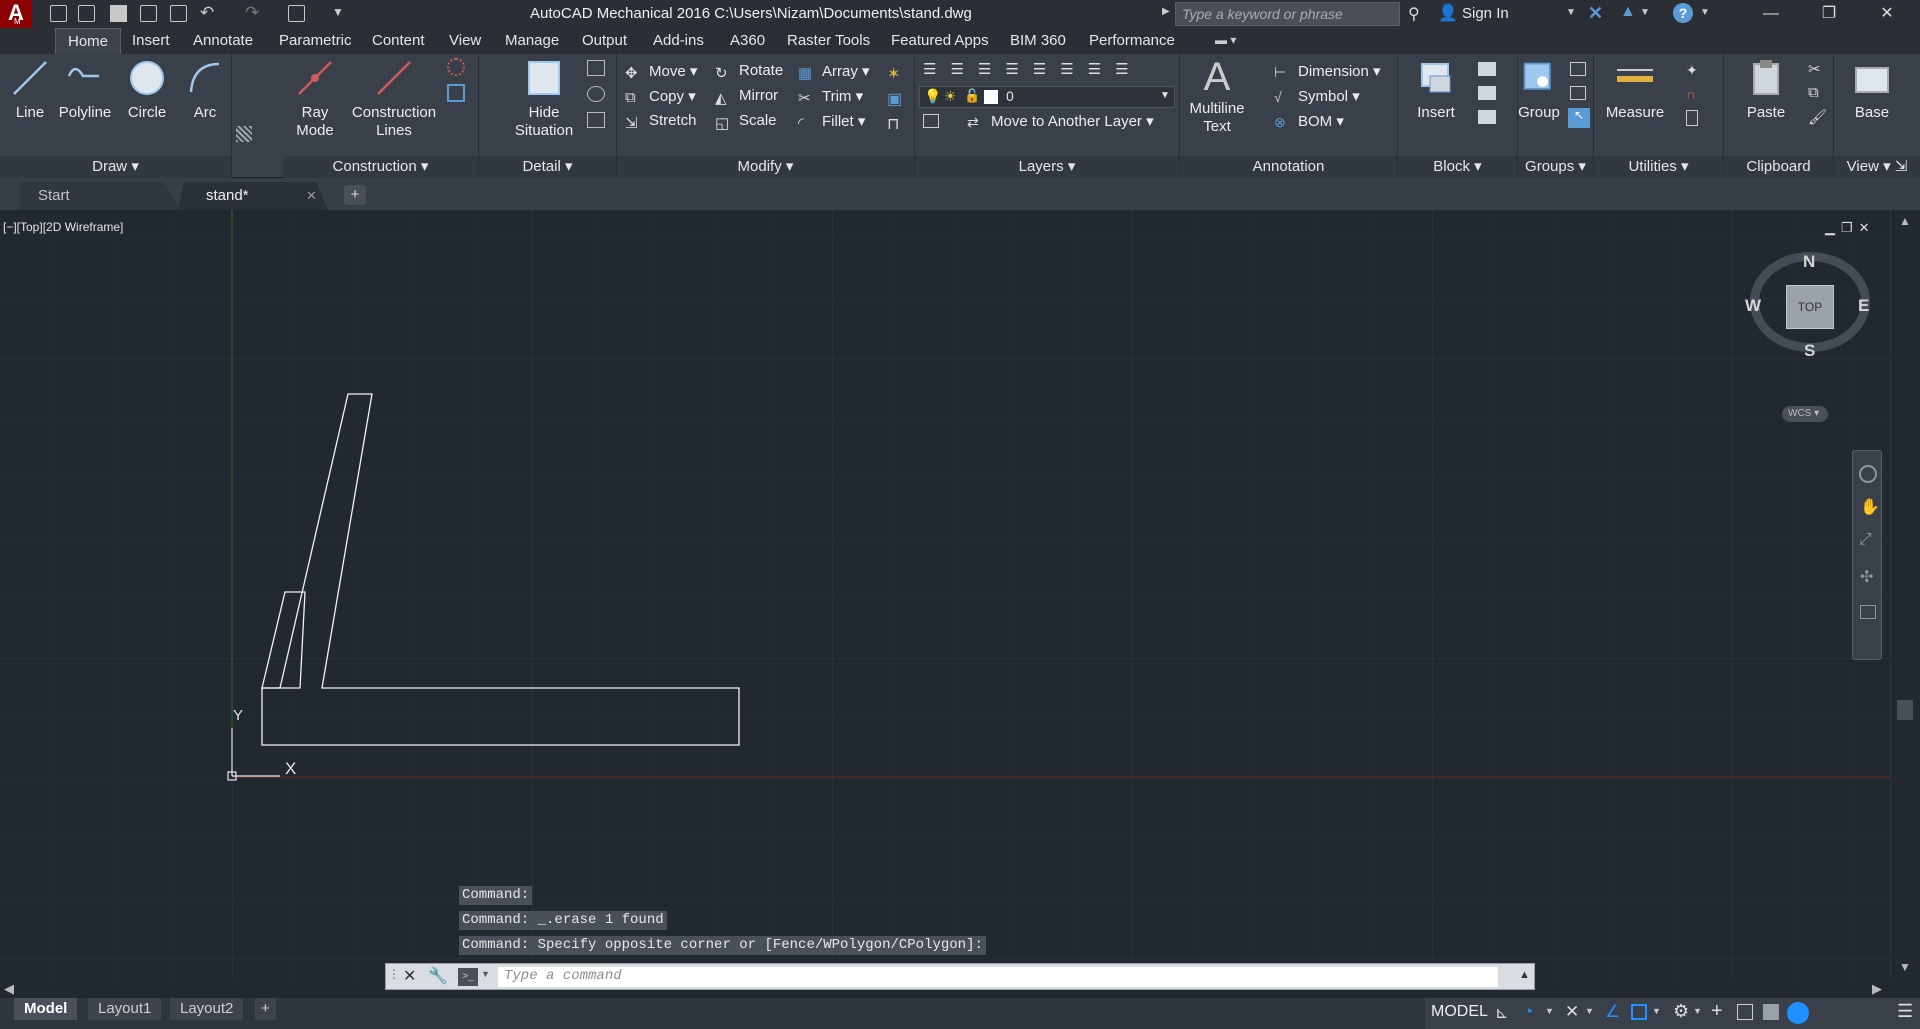 This screenshot has height=1029, width=1920. Describe the element at coordinates (1059, 123) in the screenshot. I see `move-to-another-layer-button: ⇄ Move to Another Layer ▾` at that location.